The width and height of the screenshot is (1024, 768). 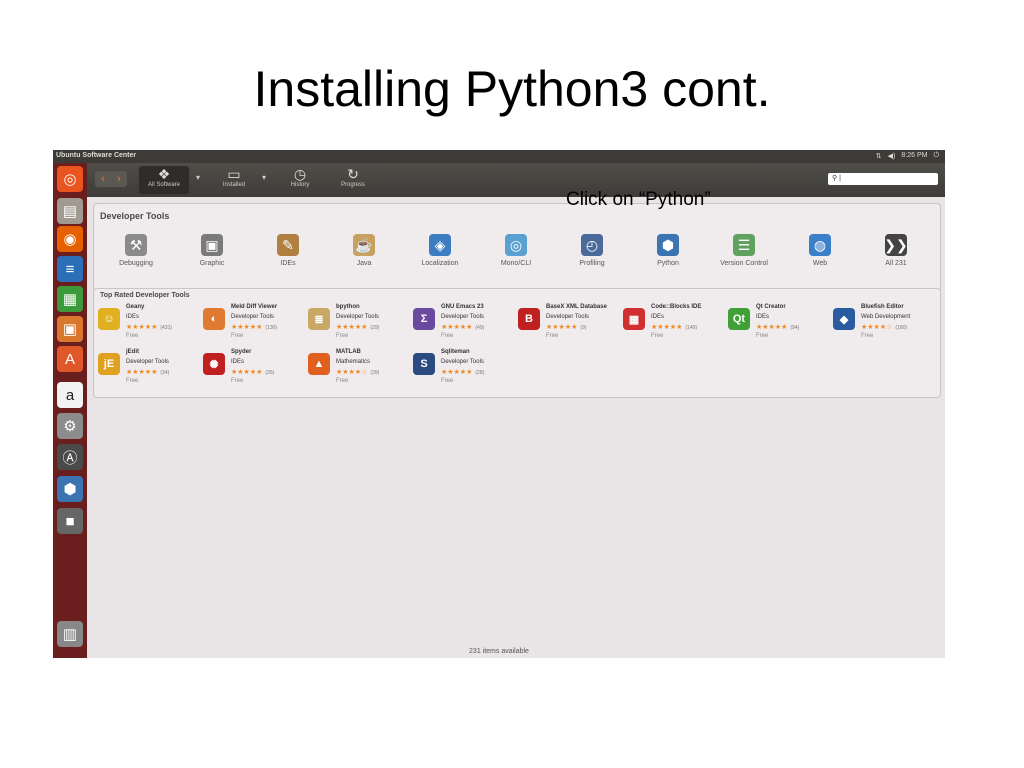 What do you see at coordinates (576, 307) in the screenshot?
I see `app-name: BaseX XML Database` at bounding box center [576, 307].